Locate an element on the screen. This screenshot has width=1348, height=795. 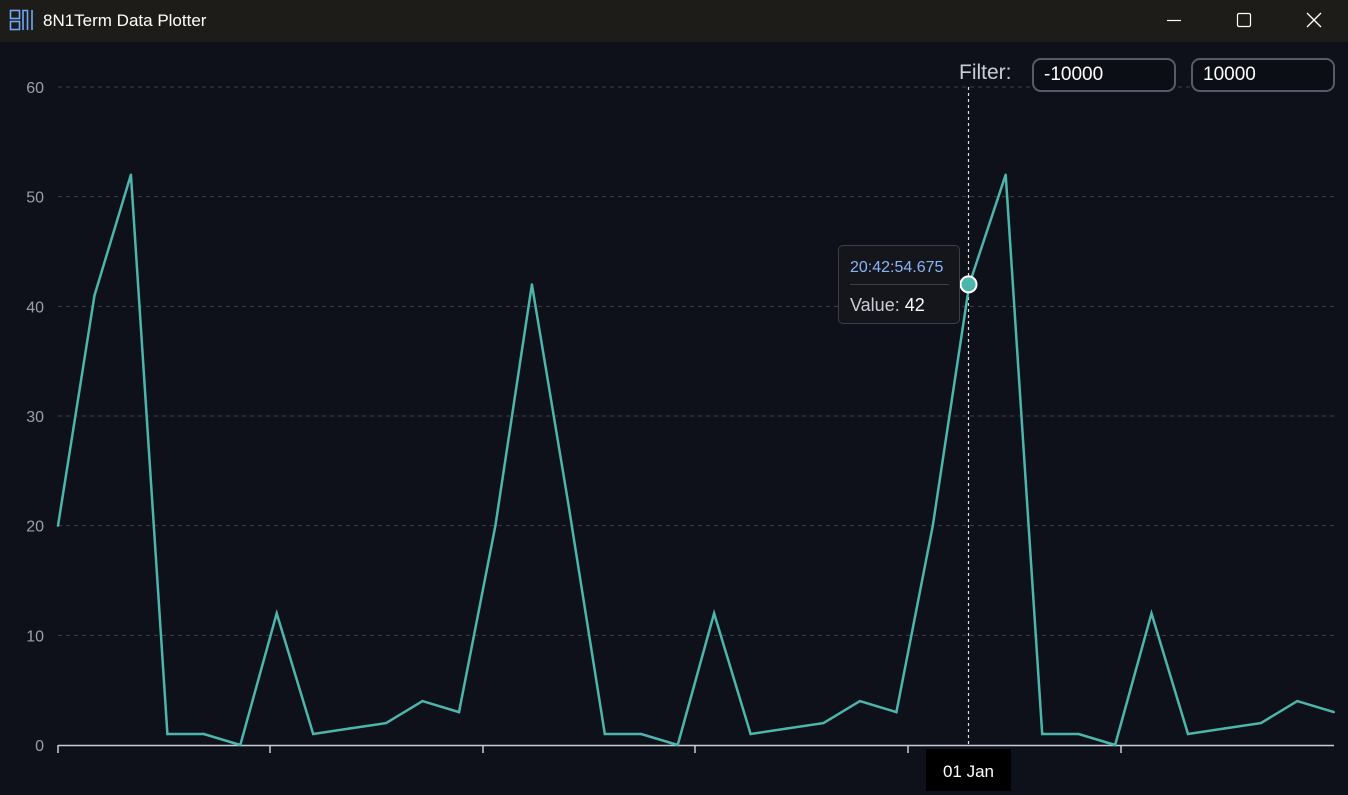
minimize-button is located at coordinates (1174, 21).